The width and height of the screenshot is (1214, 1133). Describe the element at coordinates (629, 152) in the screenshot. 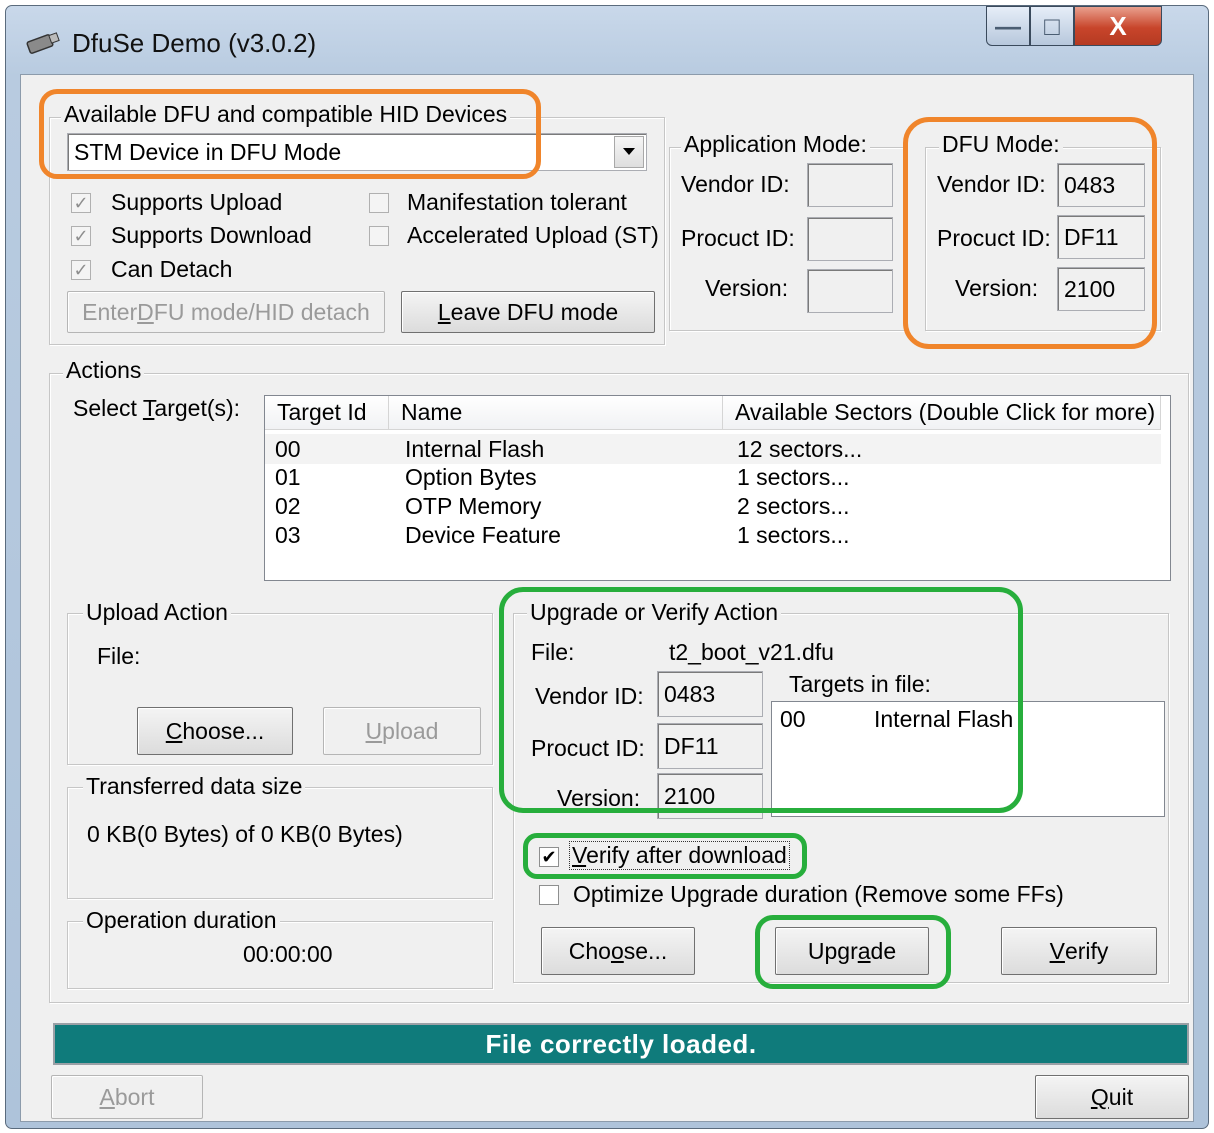

I see `dropdown-arrow-icon` at that location.